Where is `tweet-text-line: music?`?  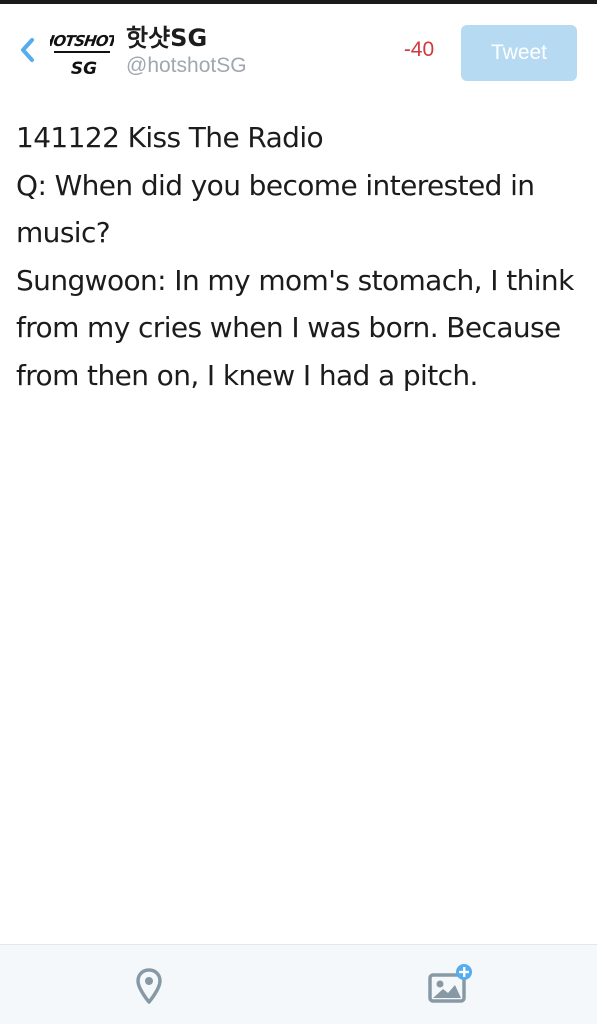
tweet-text-line: music? is located at coordinates (63, 232).